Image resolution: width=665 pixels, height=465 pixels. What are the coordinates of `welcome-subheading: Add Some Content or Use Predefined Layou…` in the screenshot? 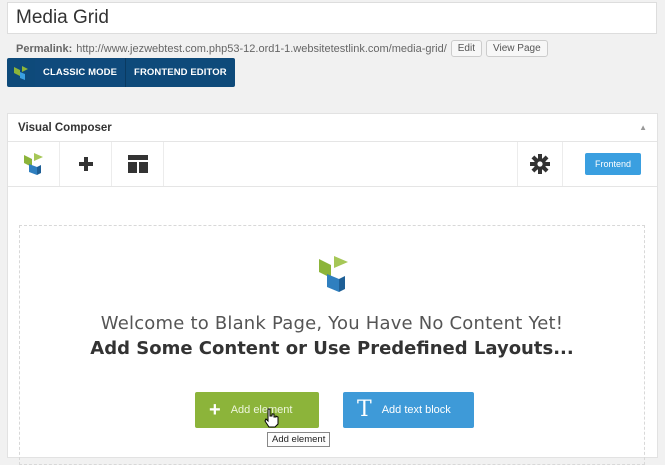 It's located at (332, 348).